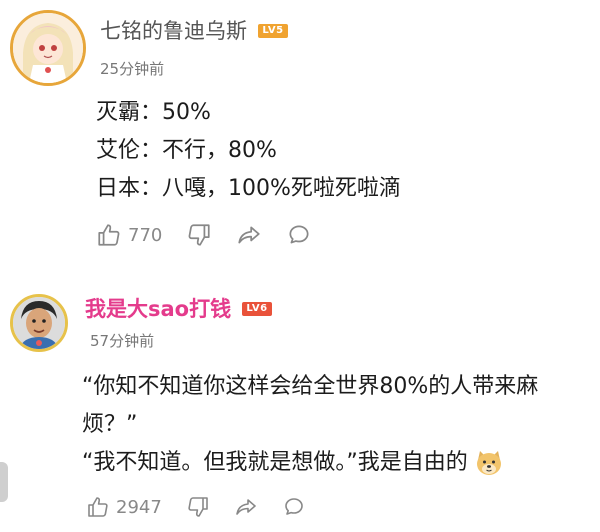 The height and width of the screenshot is (532, 600). Describe the element at coordinates (4, 482) in the screenshot. I see `edge-scroll-handle` at that location.